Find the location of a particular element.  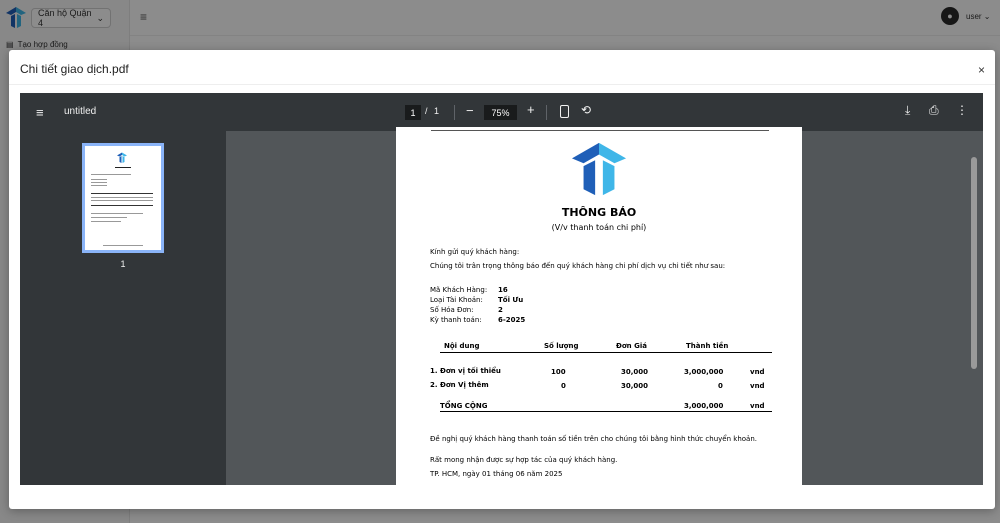

info-value: 16 is located at coordinates (503, 290).